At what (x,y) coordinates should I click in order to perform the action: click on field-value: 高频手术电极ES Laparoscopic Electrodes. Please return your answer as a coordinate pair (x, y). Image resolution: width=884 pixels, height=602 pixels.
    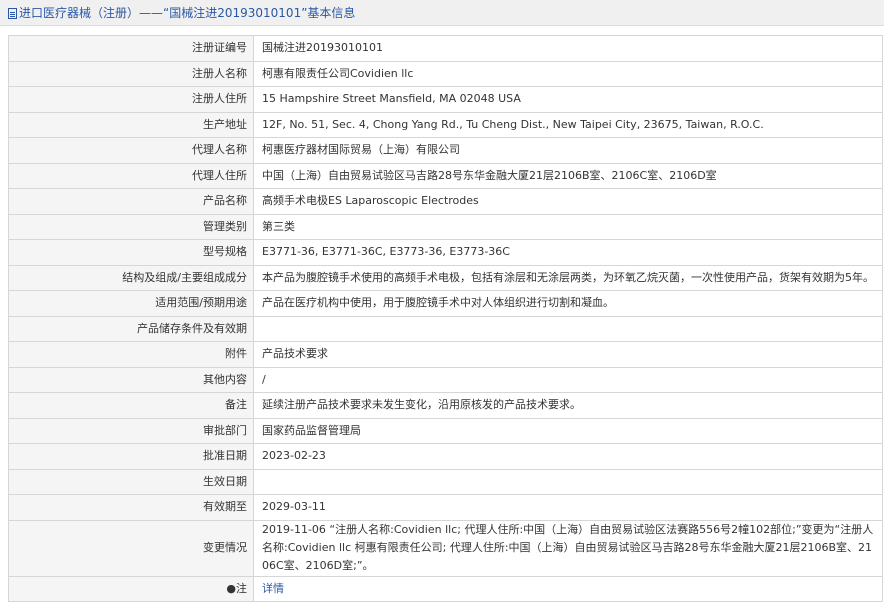
    Looking at the image, I should click on (568, 201).